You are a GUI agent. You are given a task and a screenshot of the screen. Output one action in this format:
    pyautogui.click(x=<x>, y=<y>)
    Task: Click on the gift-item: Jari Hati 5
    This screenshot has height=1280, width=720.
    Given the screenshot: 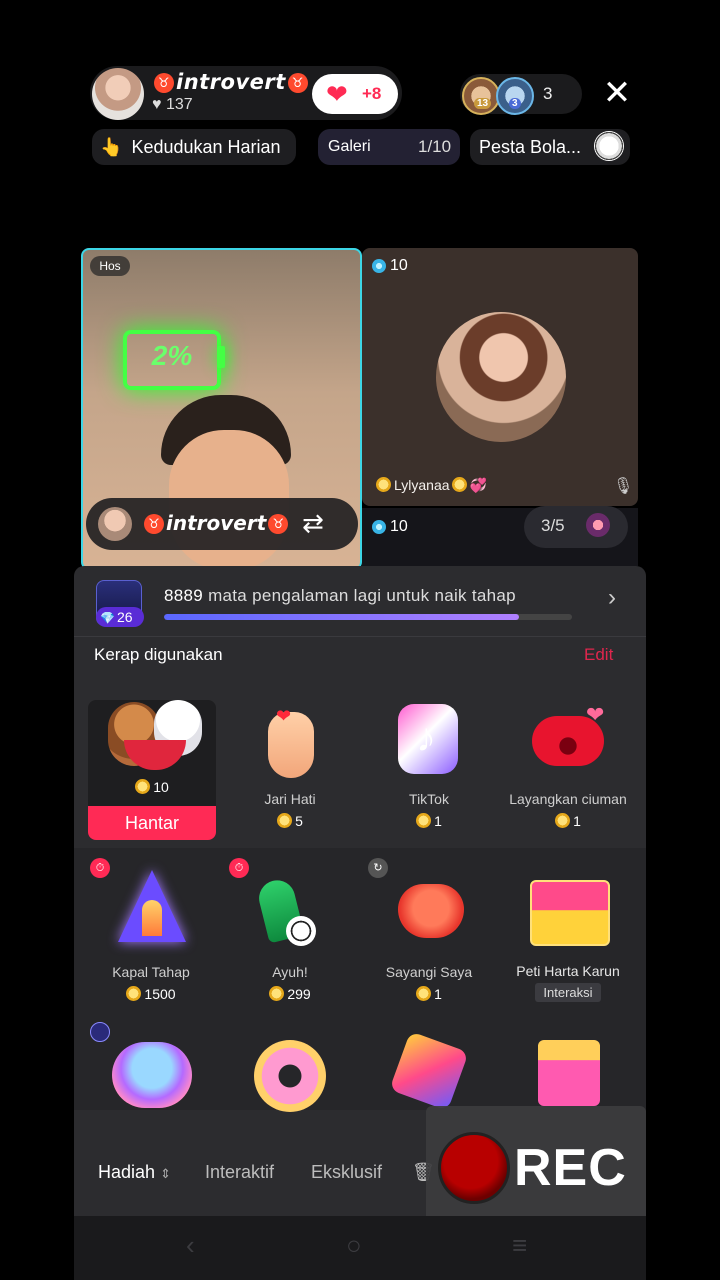 What is the action you would take?
    pyautogui.click(x=290, y=810)
    